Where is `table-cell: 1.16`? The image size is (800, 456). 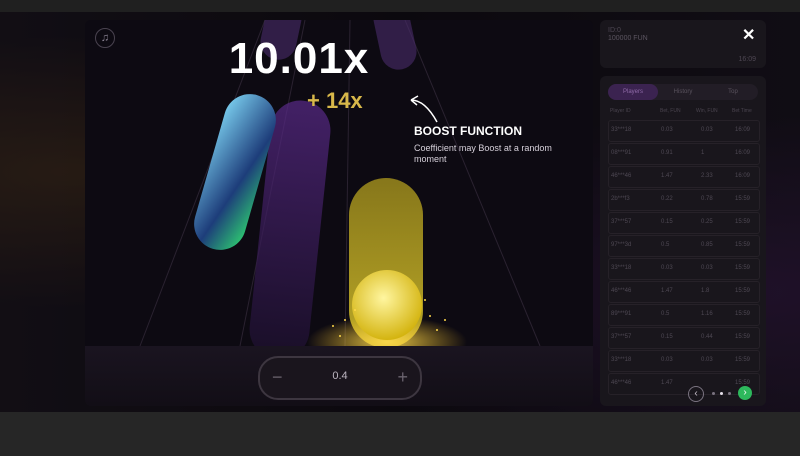
table-cell: 1.16 is located at coordinates (707, 314).